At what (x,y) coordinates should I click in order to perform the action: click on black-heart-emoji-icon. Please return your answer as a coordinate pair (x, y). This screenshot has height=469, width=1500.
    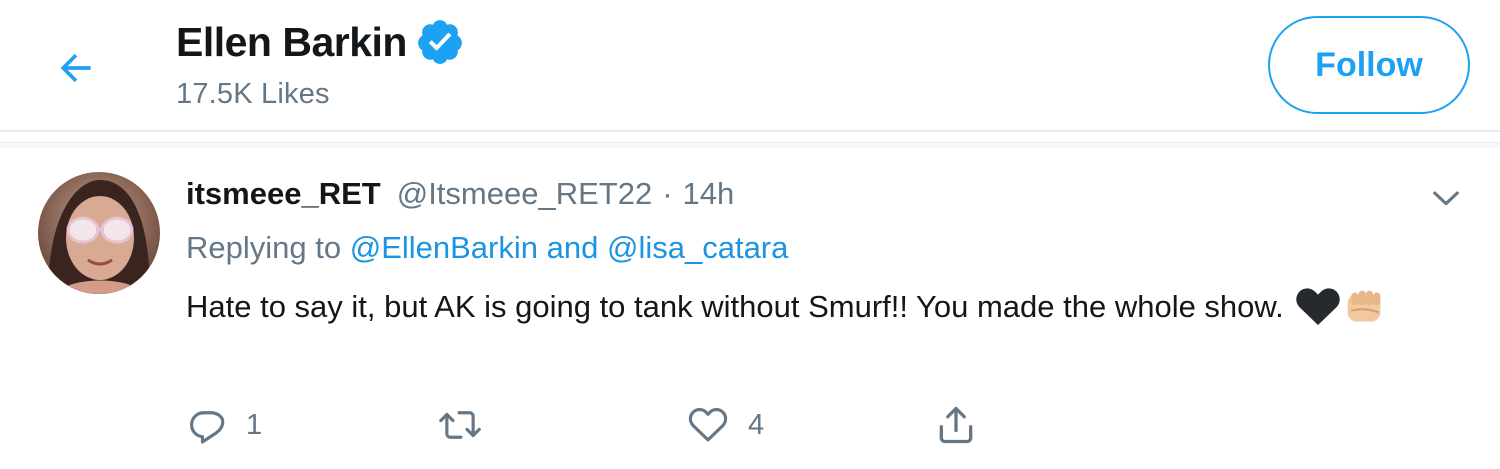
    Looking at the image, I should click on (1317, 313).